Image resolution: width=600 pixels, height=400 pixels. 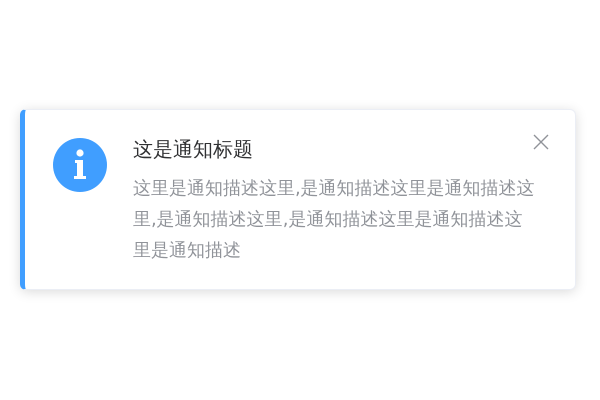 I want to click on notification-description: 这里是通知描述这里,是通知描述这里是通知描述这里,是通知描述这里,是通知描述这里是通知描述这里是通知描述, so click(x=334, y=220).